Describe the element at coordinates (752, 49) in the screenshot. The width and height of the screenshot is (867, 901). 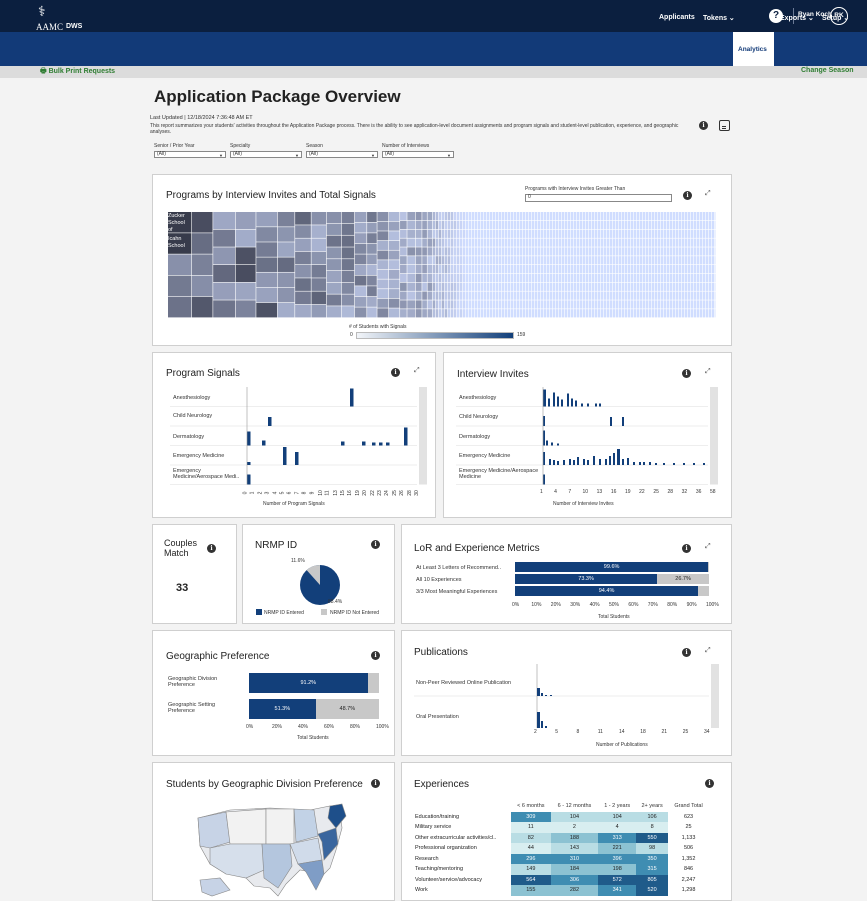
I see `nav-analytics: Analytics` at that location.